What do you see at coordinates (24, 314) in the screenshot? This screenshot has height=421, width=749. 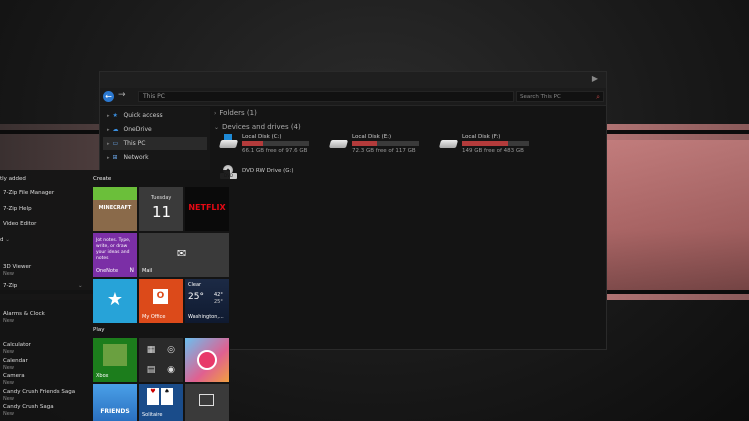 I see `app-item: Alarms & Clock` at bounding box center [24, 314].